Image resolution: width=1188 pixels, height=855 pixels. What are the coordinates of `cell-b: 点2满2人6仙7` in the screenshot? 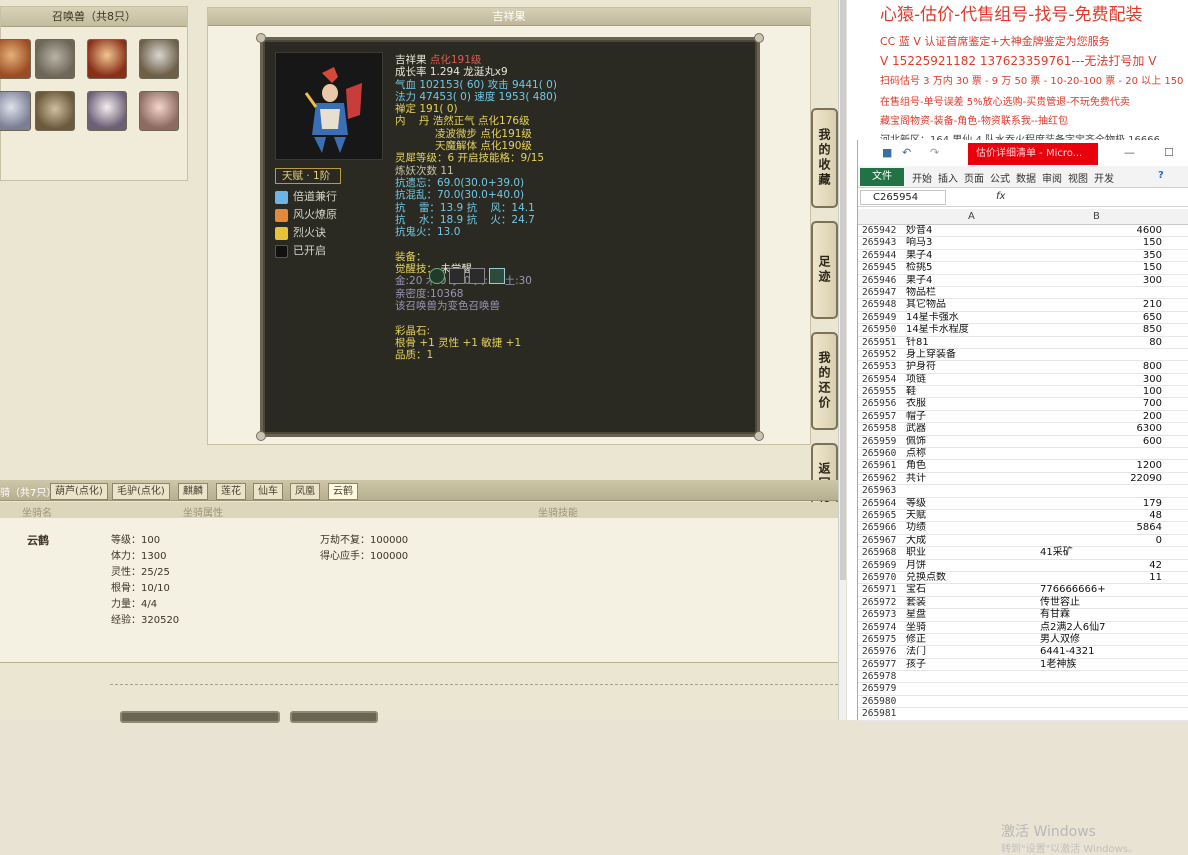 It's located at (1101, 628).